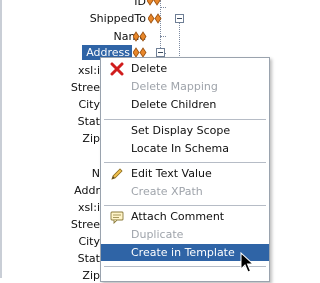  What do you see at coordinates (174, 86) in the screenshot?
I see `menu-item-label: Delete Mapping` at bounding box center [174, 86].